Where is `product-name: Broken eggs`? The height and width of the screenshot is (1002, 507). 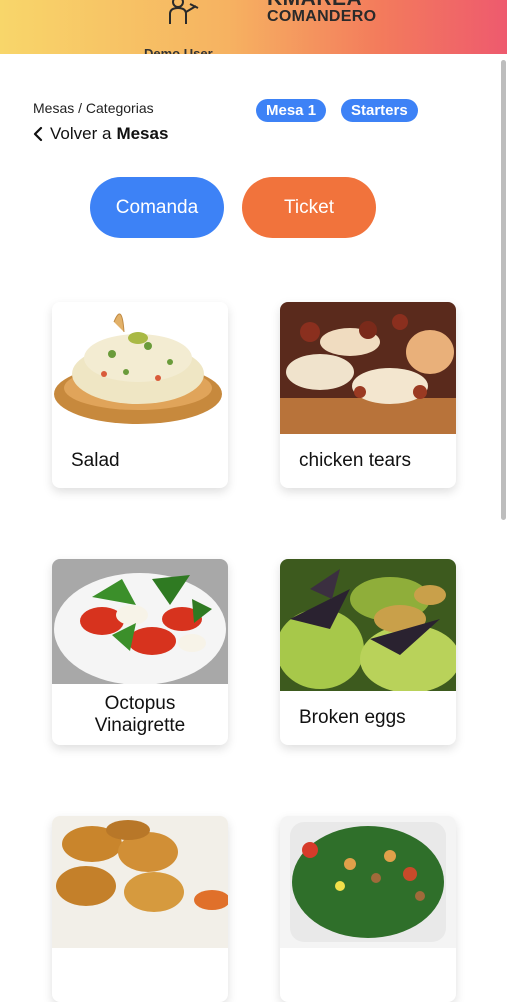
product-name: Broken eggs is located at coordinates (352, 717).